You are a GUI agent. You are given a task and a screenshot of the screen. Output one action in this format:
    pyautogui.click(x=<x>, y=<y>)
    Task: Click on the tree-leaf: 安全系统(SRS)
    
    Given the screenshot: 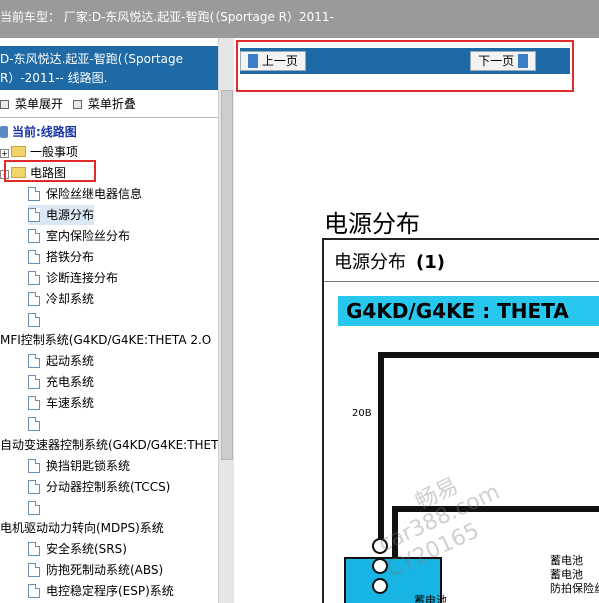 What is the action you would take?
    pyautogui.click(x=77, y=549)
    